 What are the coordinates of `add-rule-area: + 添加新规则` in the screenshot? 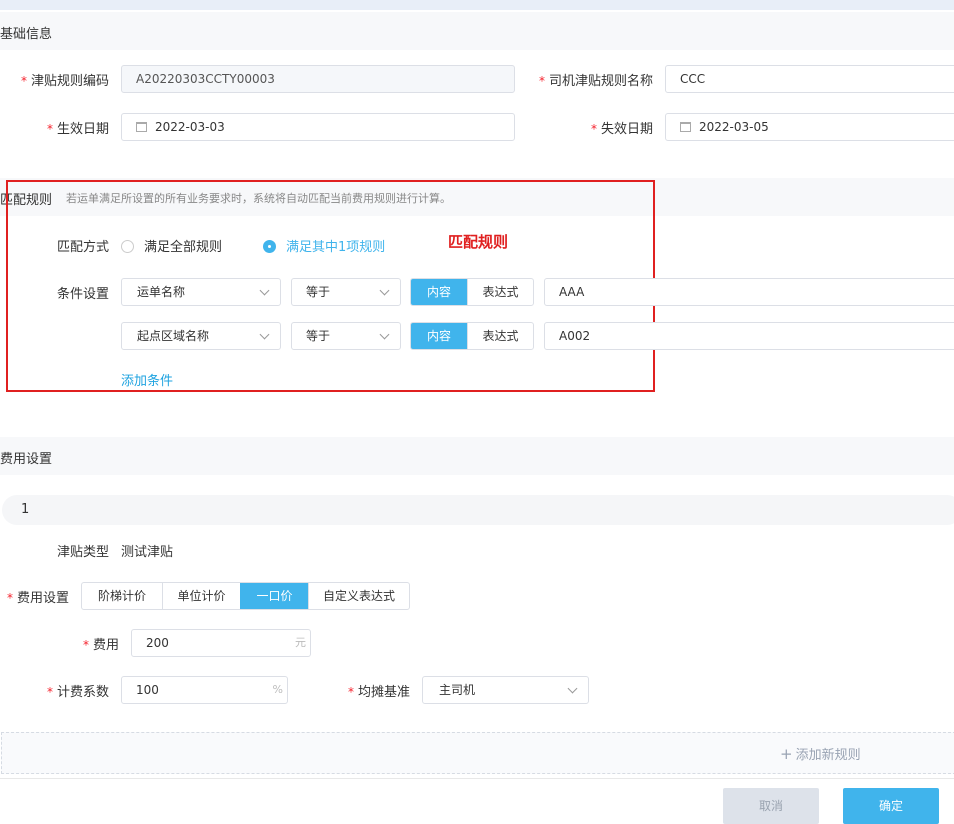 It's located at (477, 753).